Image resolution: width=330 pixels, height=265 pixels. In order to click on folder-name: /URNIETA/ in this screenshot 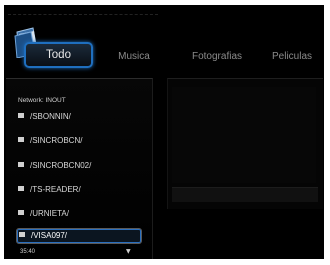, I will do `click(49, 213)`.